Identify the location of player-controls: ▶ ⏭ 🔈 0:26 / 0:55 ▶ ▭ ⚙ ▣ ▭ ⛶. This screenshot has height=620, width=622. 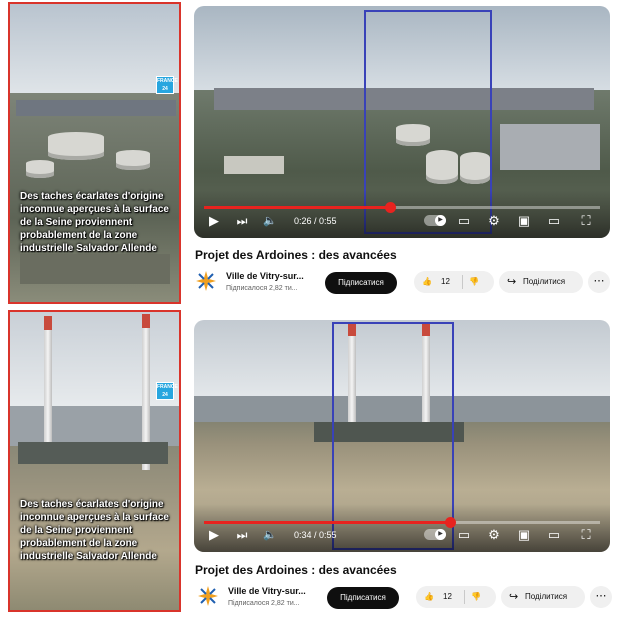
(402, 221).